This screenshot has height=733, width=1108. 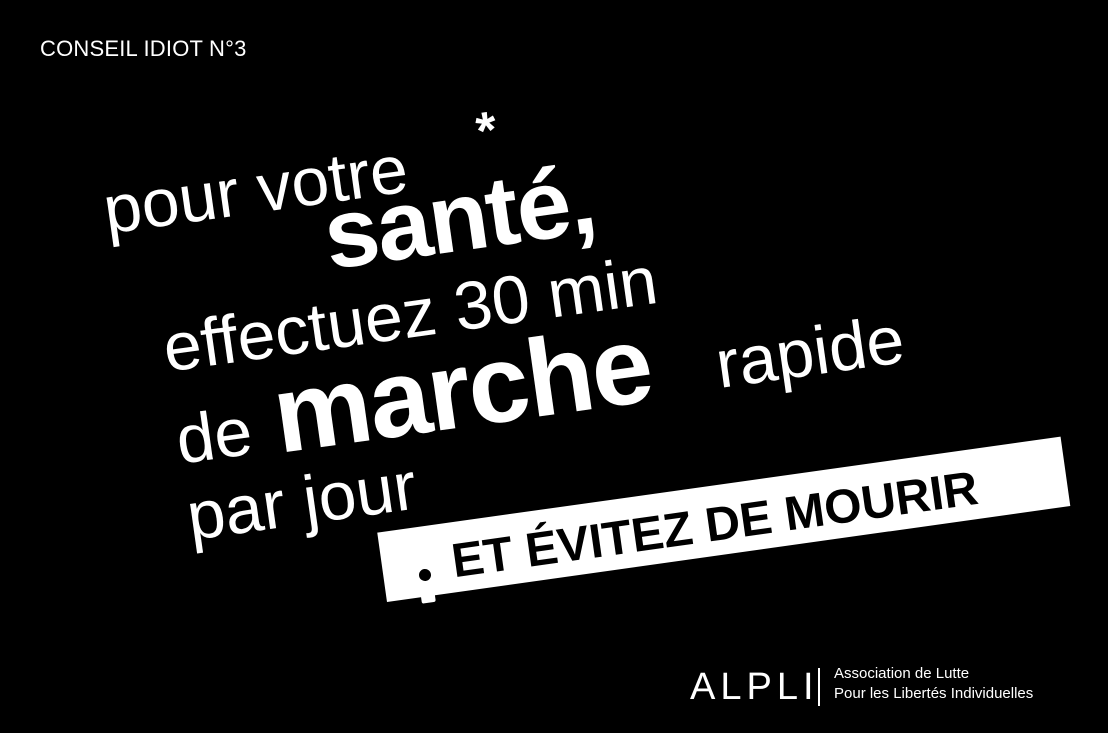 What do you see at coordinates (214, 435) in the screenshot?
I see `slogan-line-4-prefix: de` at bounding box center [214, 435].